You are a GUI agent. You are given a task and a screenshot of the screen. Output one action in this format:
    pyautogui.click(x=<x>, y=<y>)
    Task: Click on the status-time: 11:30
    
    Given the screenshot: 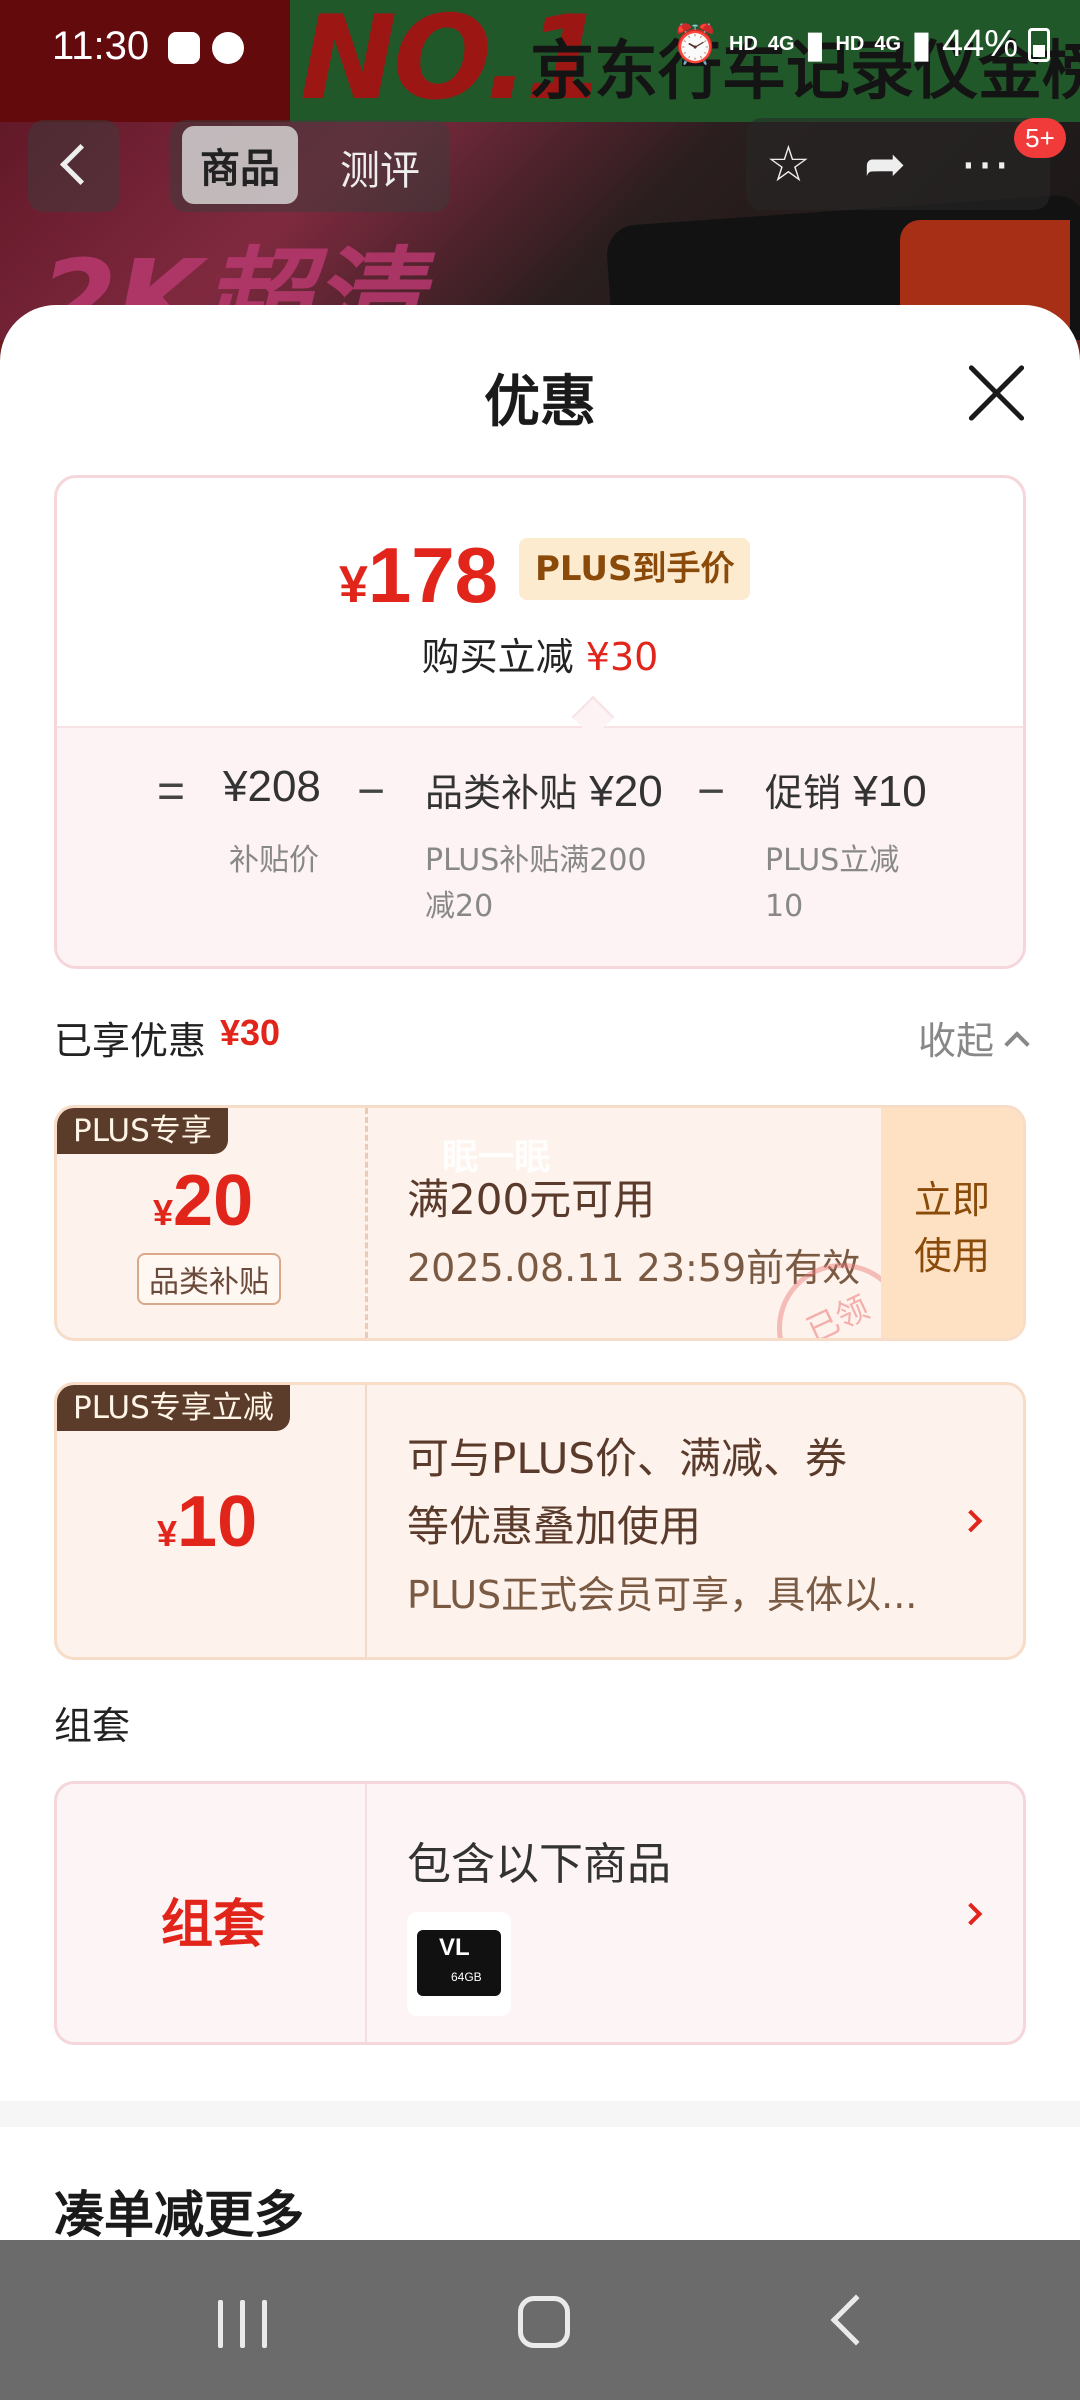 What is the action you would take?
    pyautogui.click(x=101, y=46)
    